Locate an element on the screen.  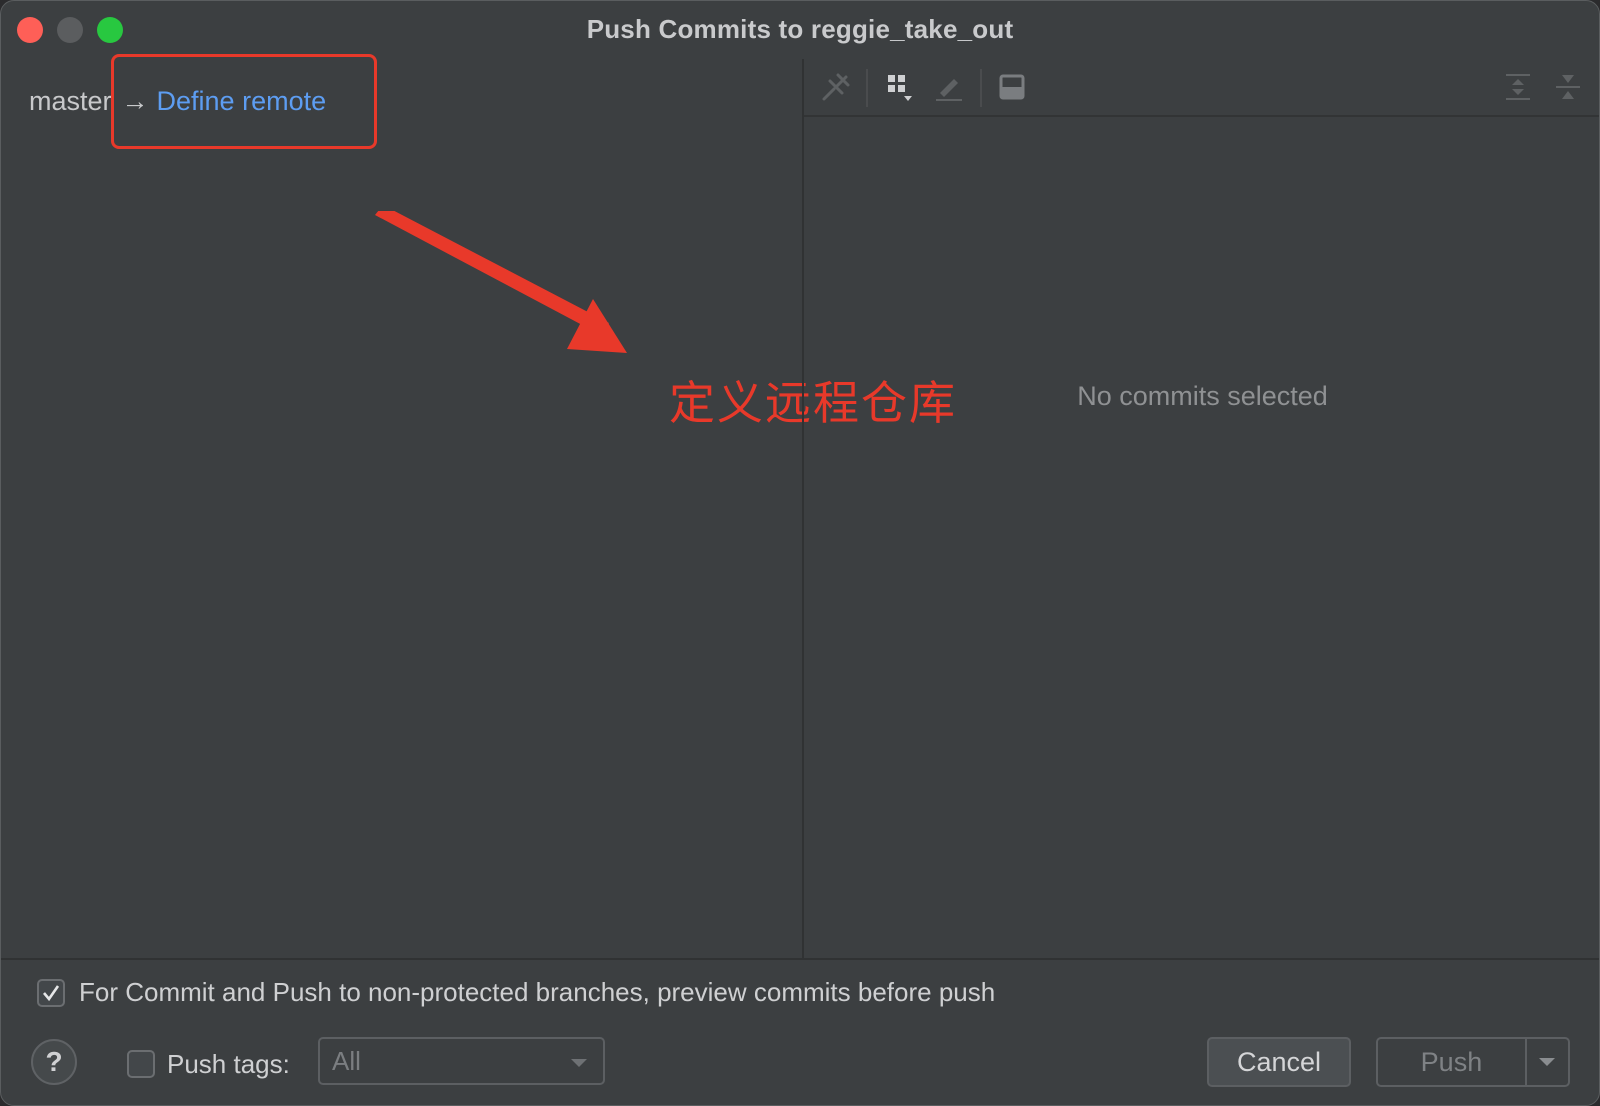
annotation-highlight-box is located at coordinates (244, 101).